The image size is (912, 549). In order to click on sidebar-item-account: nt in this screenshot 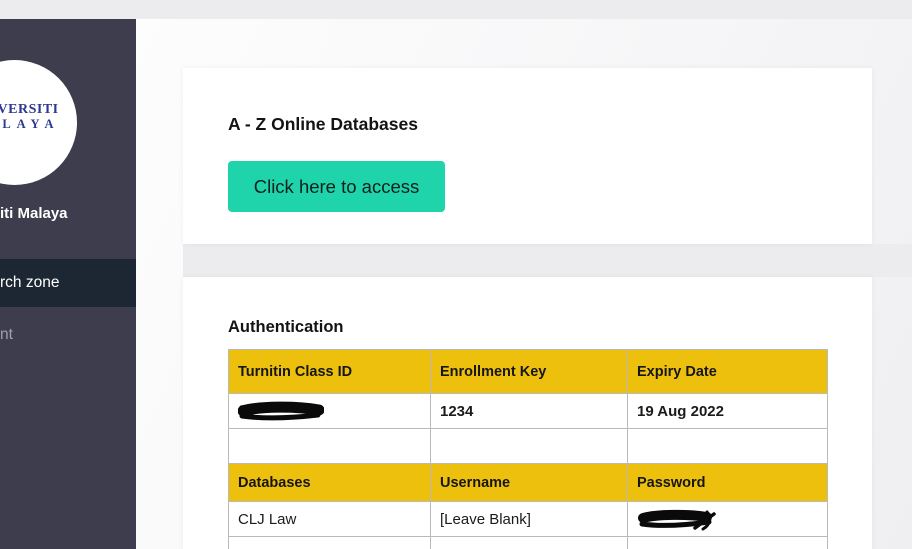, I will do `click(68, 335)`.